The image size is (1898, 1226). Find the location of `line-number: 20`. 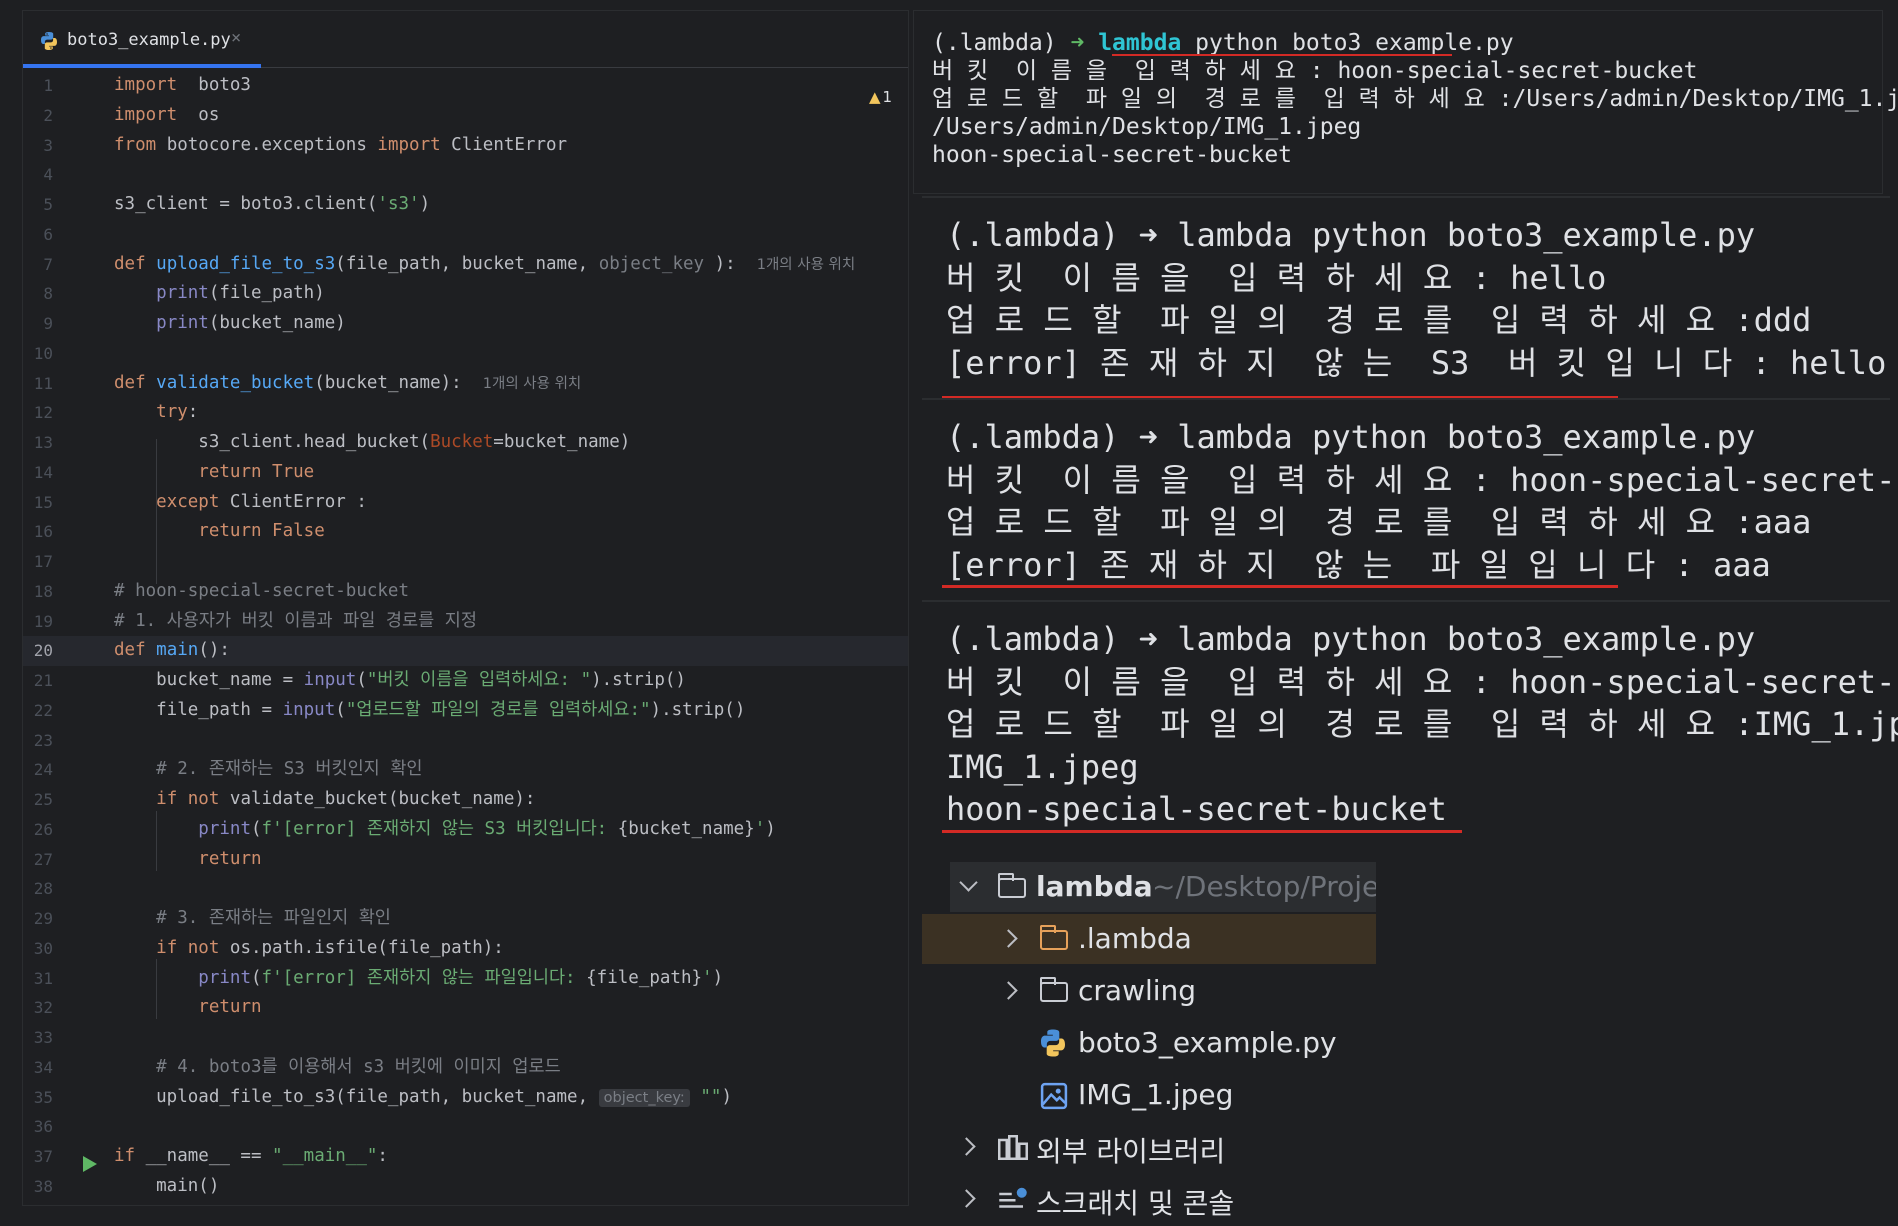

line-number: 20 is located at coordinates (38, 651).